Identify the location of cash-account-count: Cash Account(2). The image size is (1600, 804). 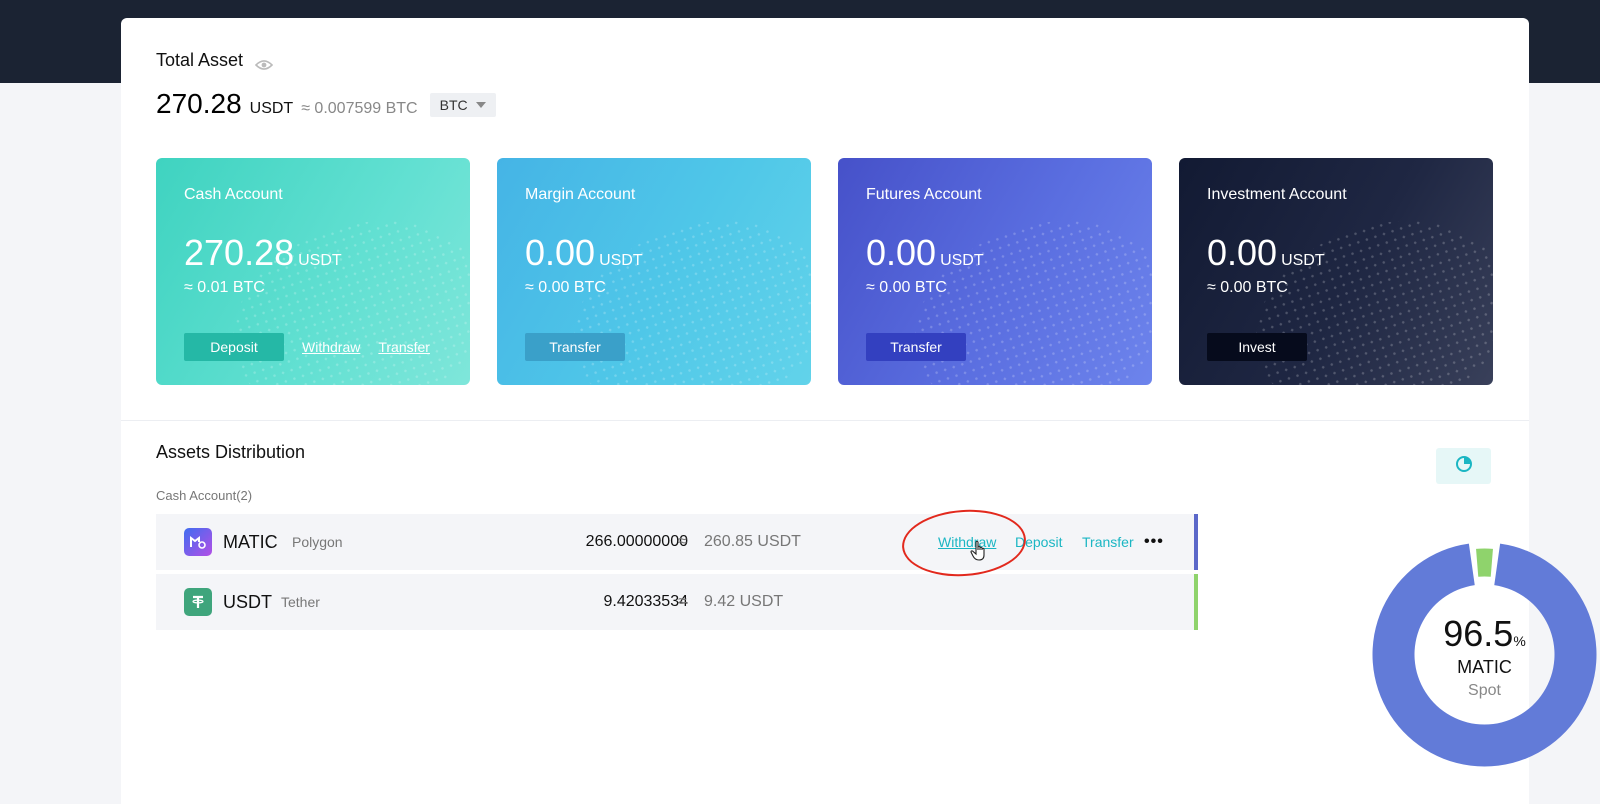
(204, 495).